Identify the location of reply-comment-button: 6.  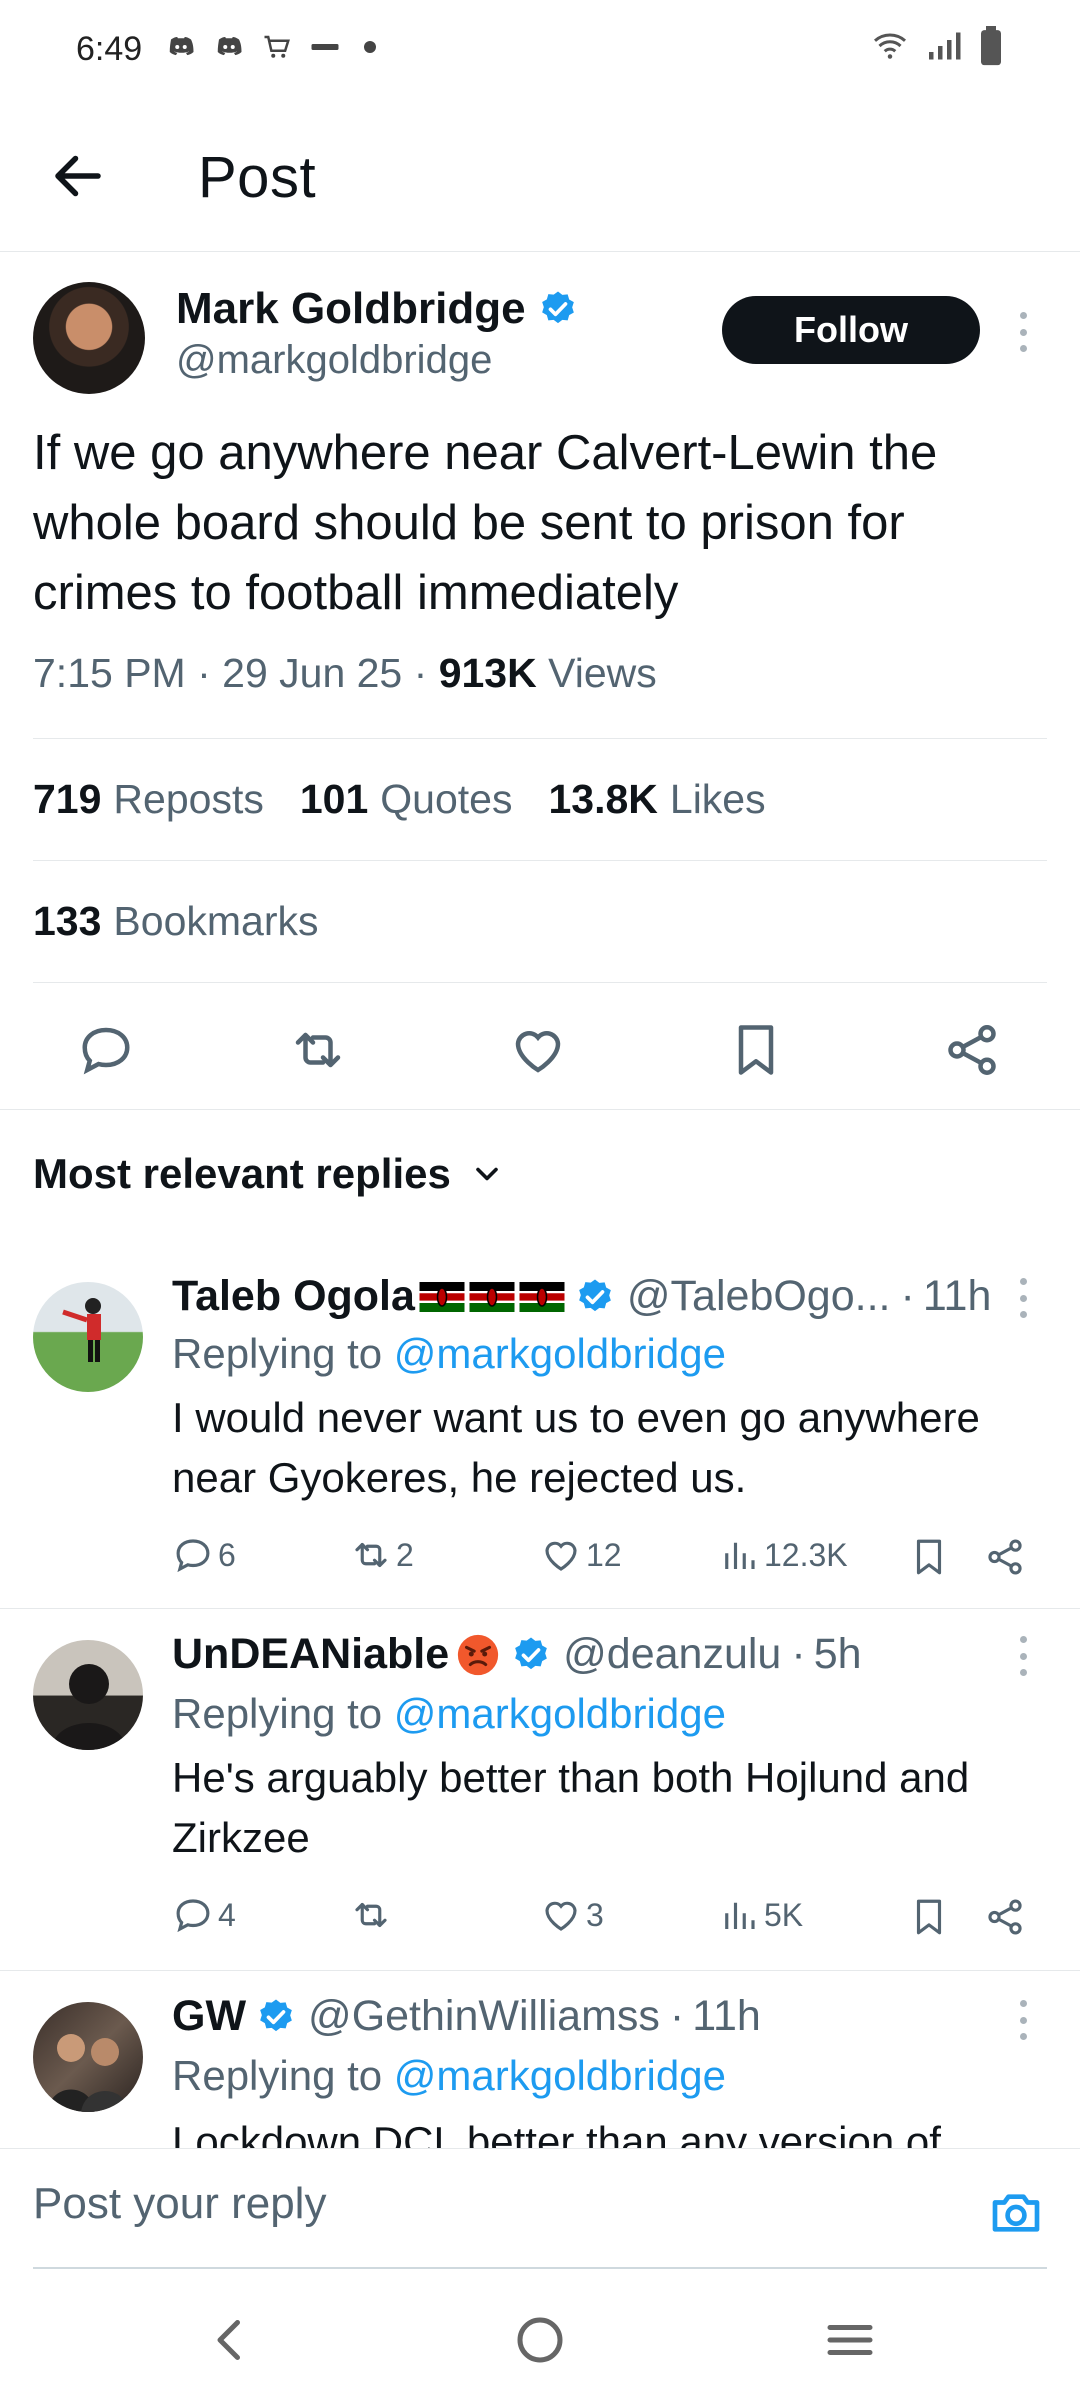
(204, 1555).